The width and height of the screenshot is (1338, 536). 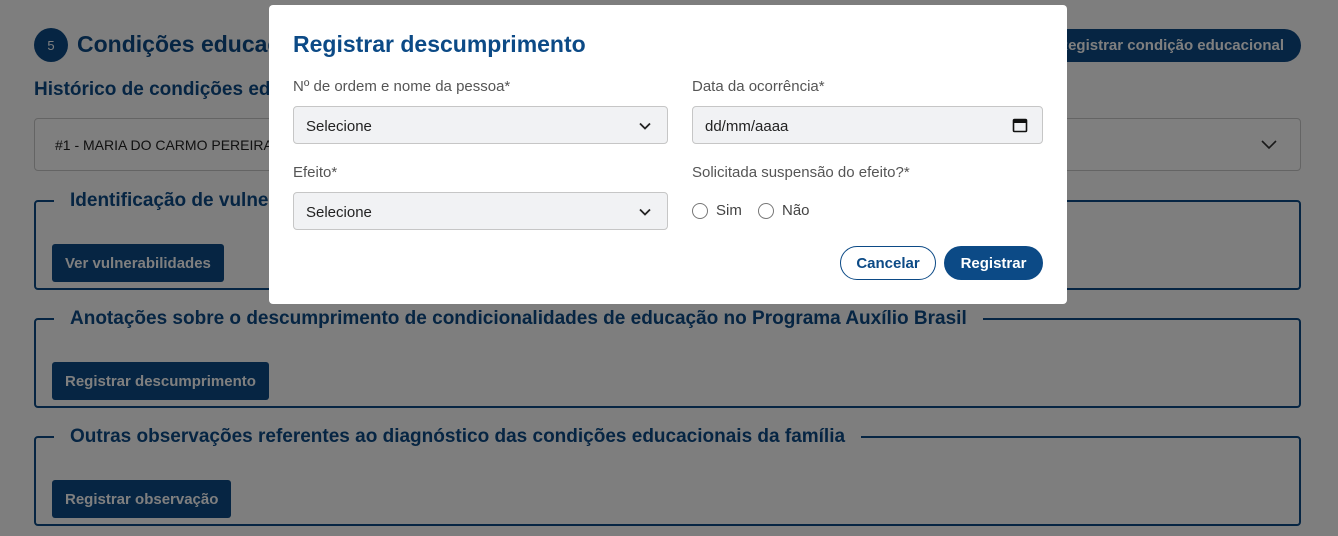 What do you see at coordinates (867, 125) in the screenshot?
I see `date-input: dd/mm/aaaa` at bounding box center [867, 125].